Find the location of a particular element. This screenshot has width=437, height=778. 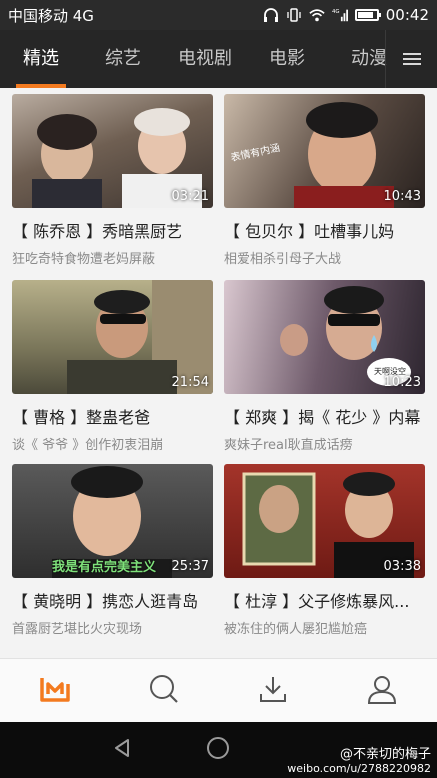

signal-icon: 4G is located at coordinates (340, 15).